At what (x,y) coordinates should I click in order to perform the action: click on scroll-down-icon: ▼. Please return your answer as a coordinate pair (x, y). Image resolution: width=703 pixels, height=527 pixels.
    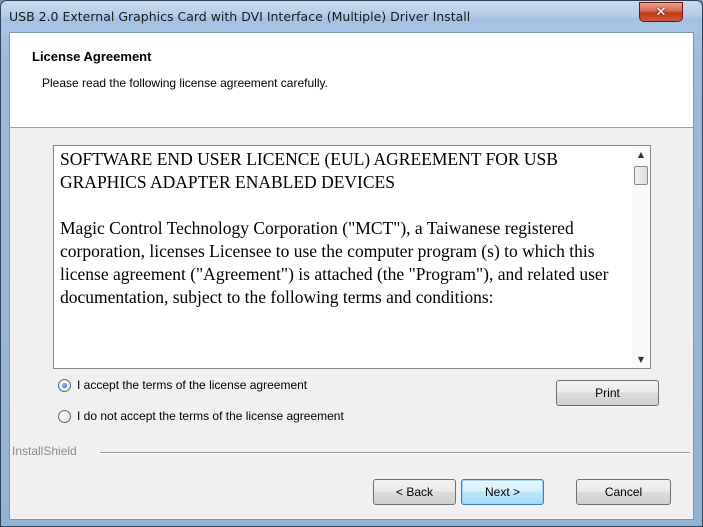
    Looking at the image, I should click on (641, 359).